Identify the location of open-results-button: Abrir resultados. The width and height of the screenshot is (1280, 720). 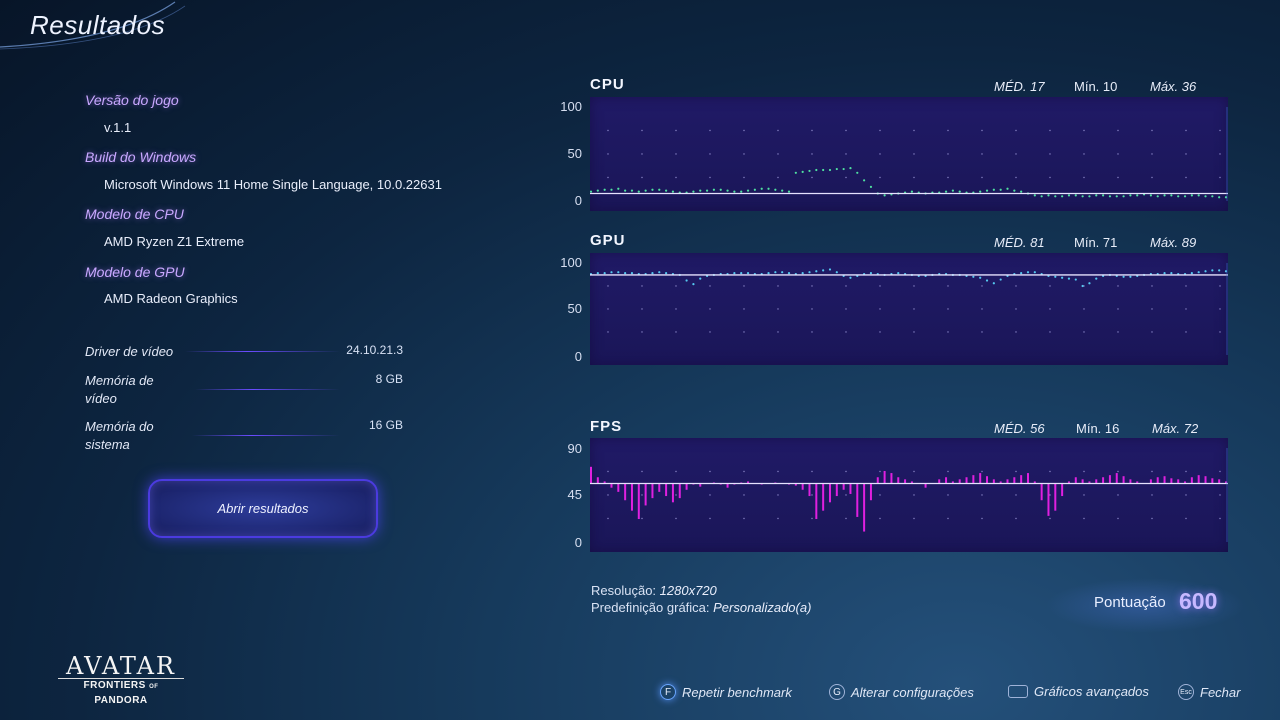
(263, 508).